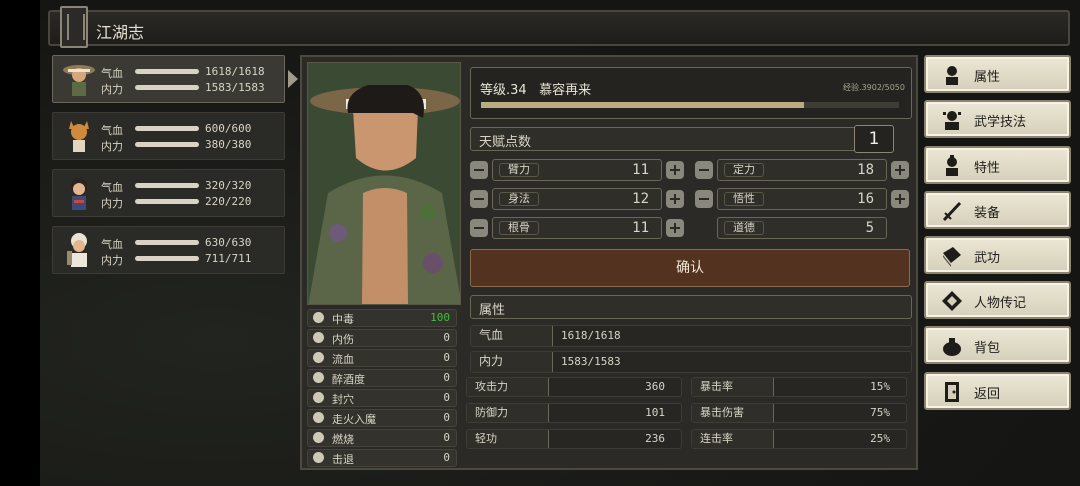 This screenshot has width=1080, height=486. What do you see at coordinates (343, 339) in the screenshot?
I see `status-name: 内伤` at bounding box center [343, 339].